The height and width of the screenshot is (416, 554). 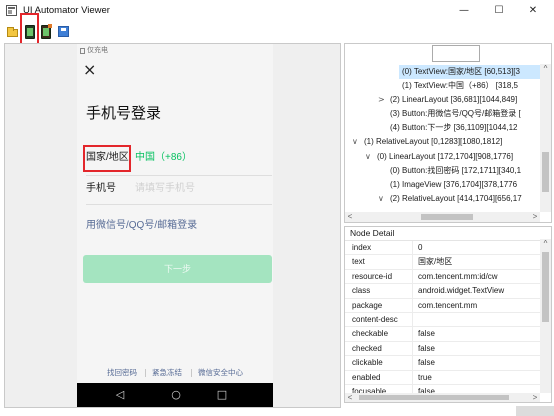 What do you see at coordinates (461, 291) in the screenshot?
I see `detail-value: android.widget.TextView` at bounding box center [461, 291].